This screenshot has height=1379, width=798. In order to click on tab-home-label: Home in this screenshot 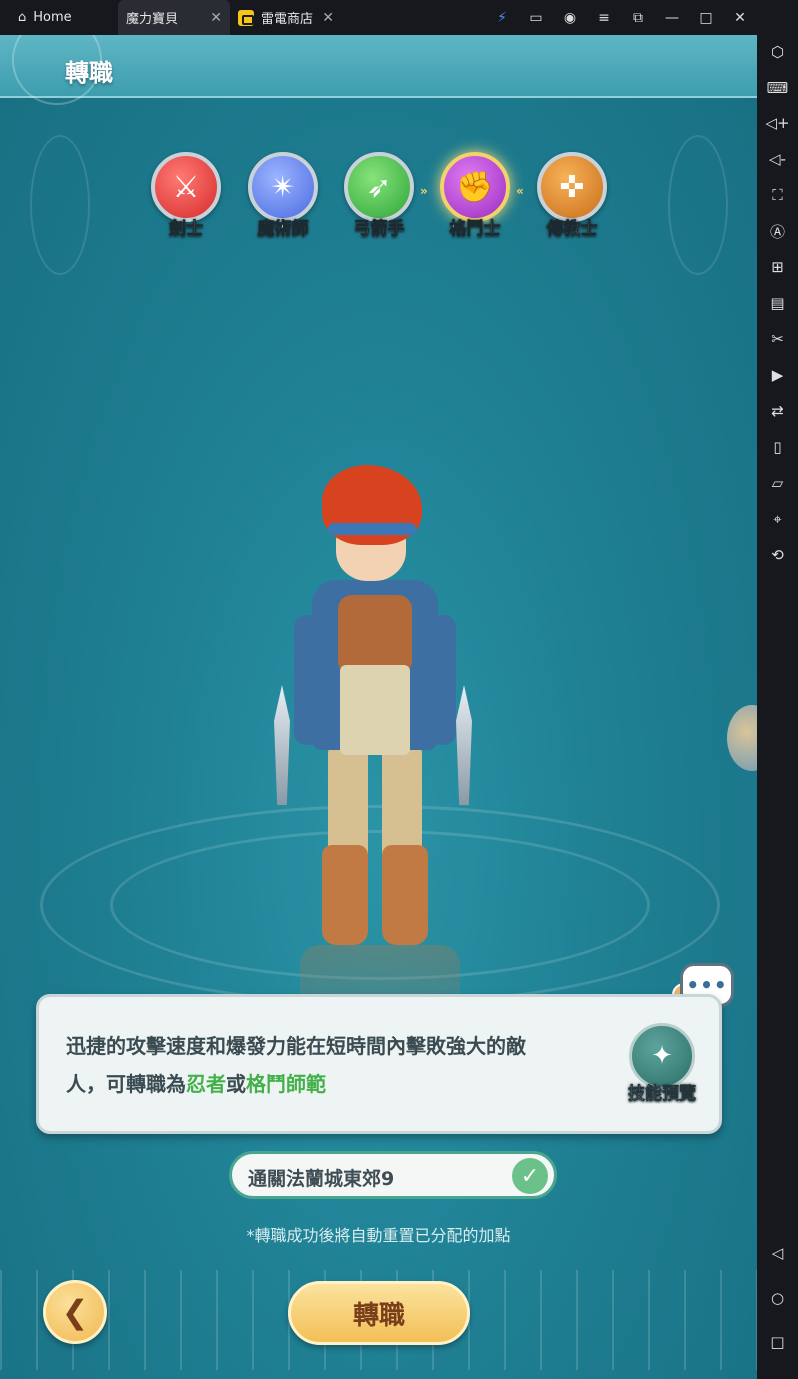, I will do `click(52, 17)`.